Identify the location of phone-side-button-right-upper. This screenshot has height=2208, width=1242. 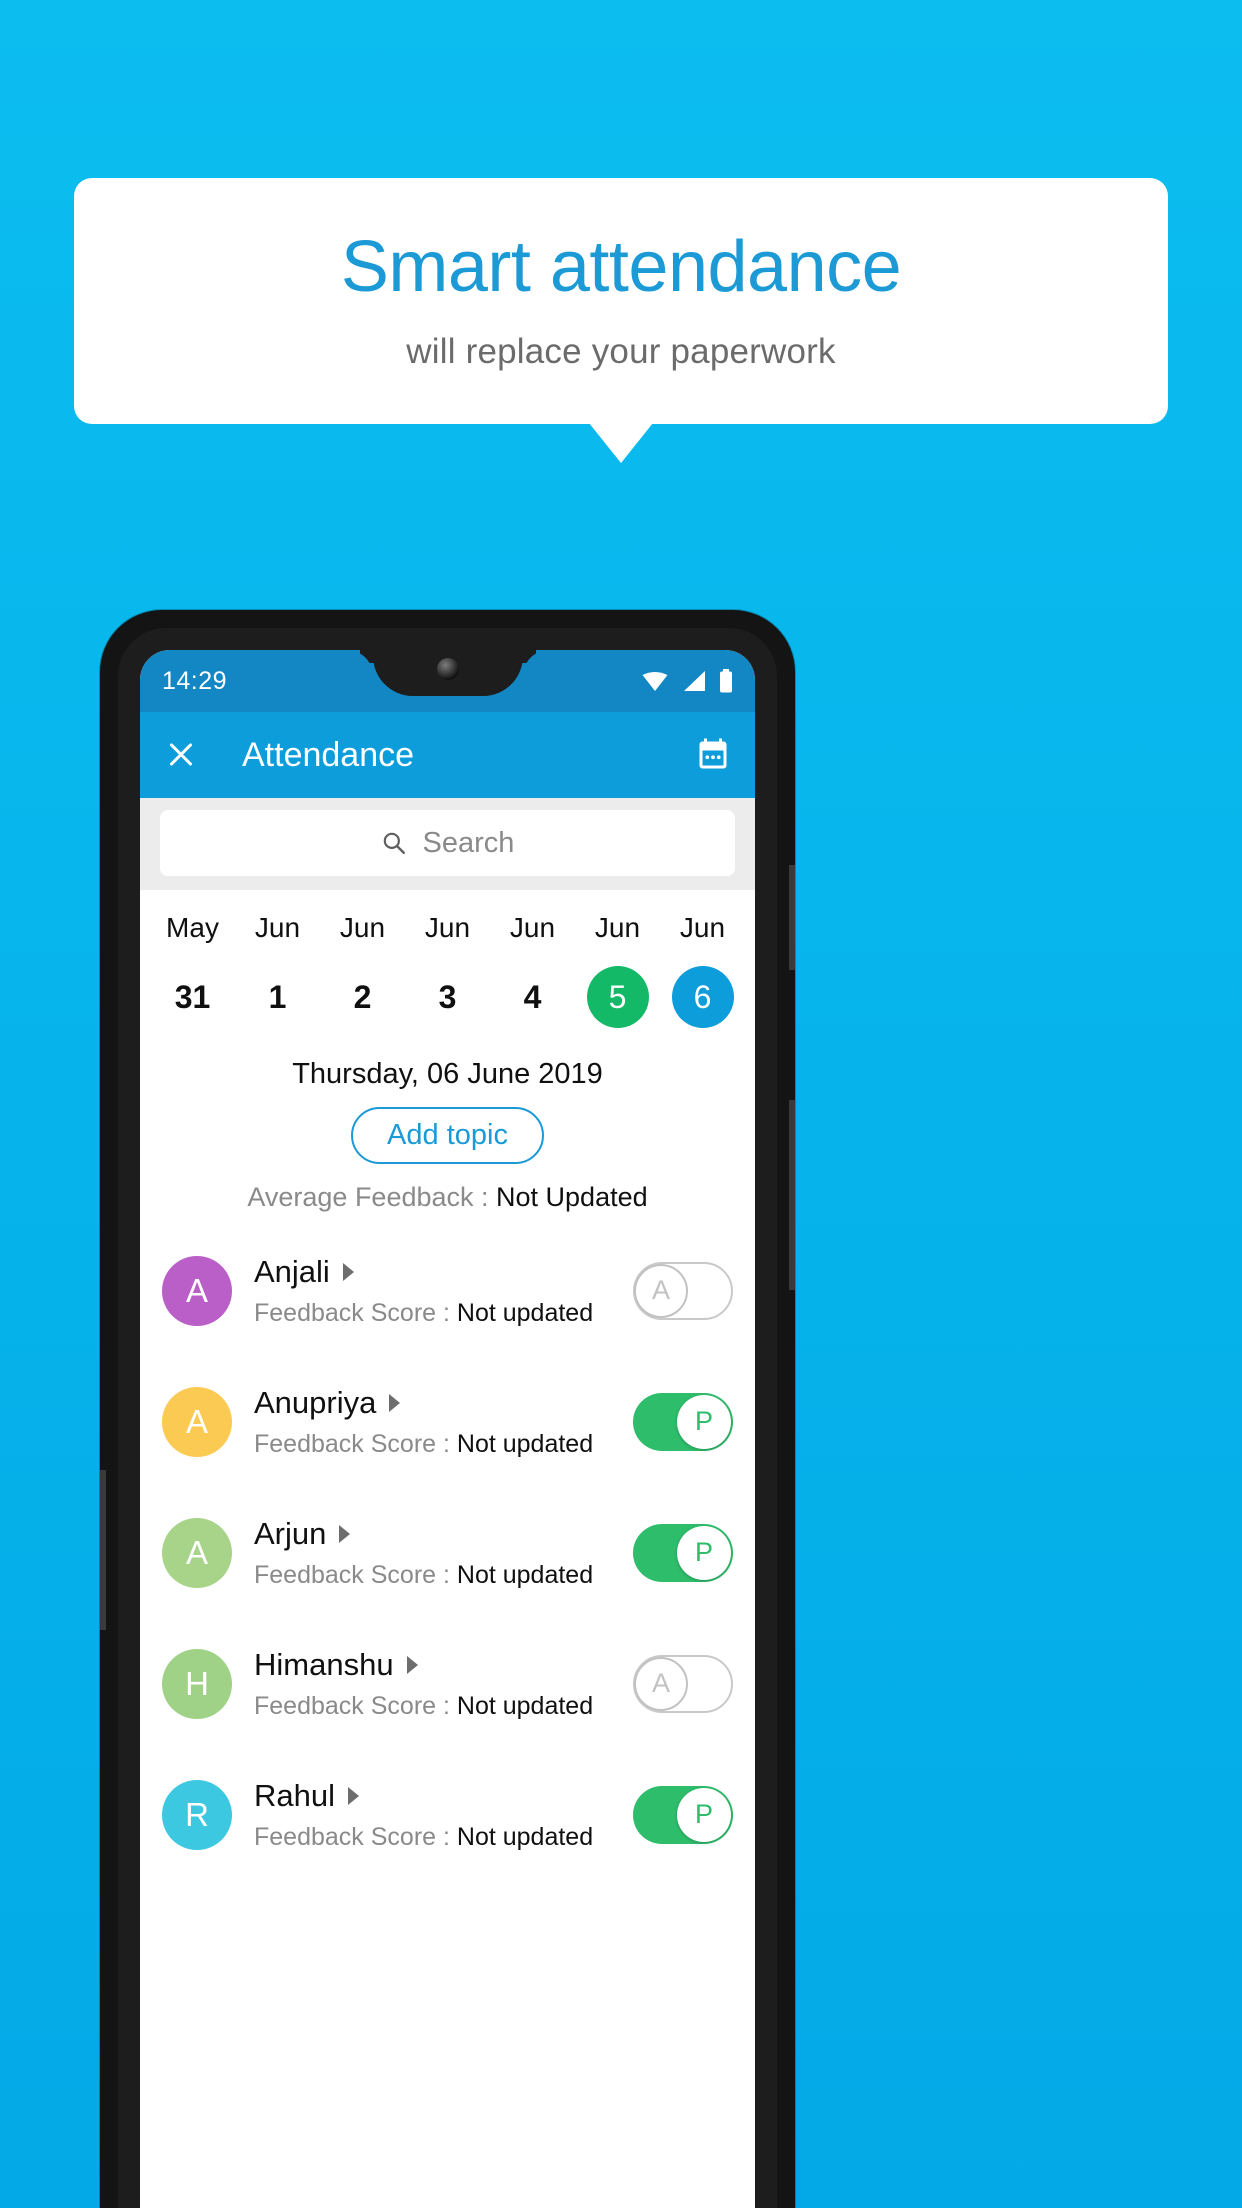
(792, 917).